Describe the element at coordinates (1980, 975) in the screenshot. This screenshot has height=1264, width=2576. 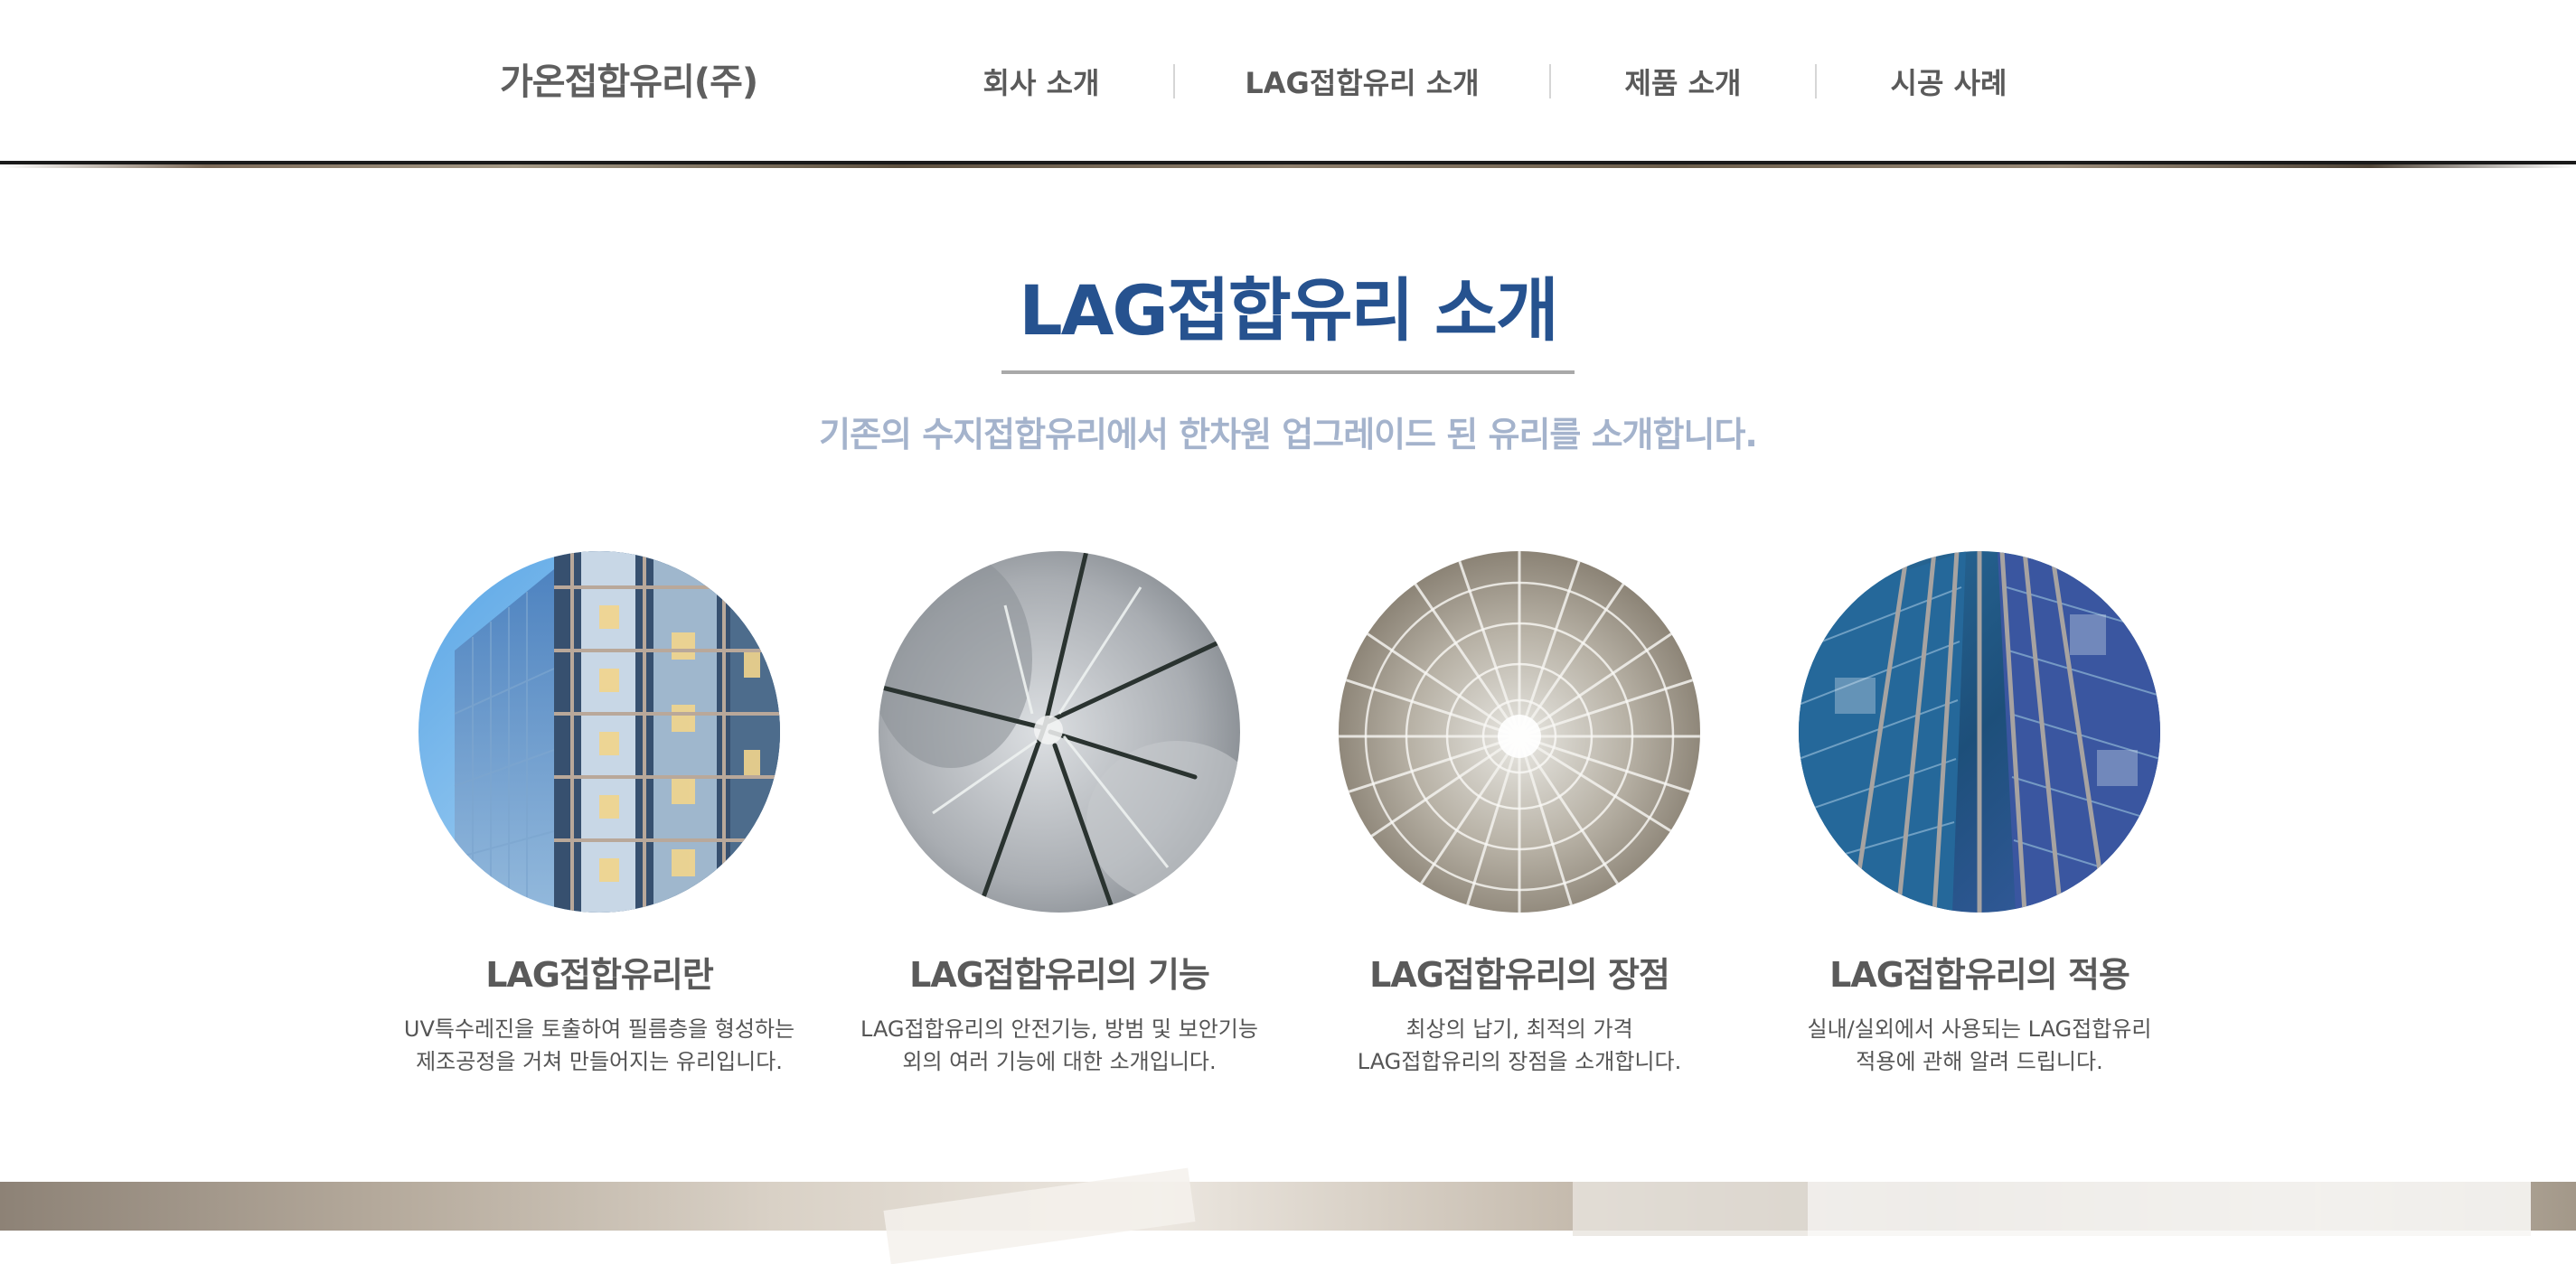
I see `feature-title: LAG접합유리의 적용` at that location.